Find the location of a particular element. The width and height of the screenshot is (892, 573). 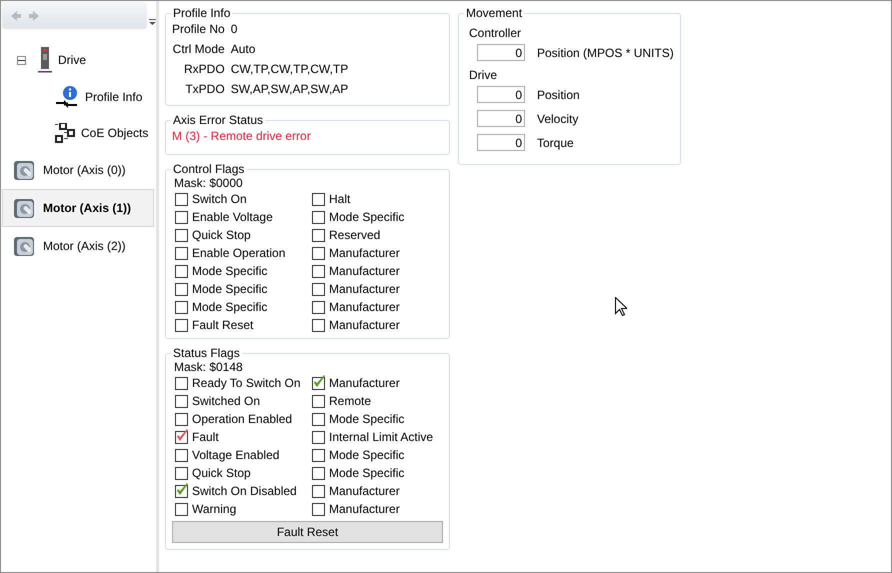

tree-item: Motor (Axis (2)) is located at coordinates (78, 246).